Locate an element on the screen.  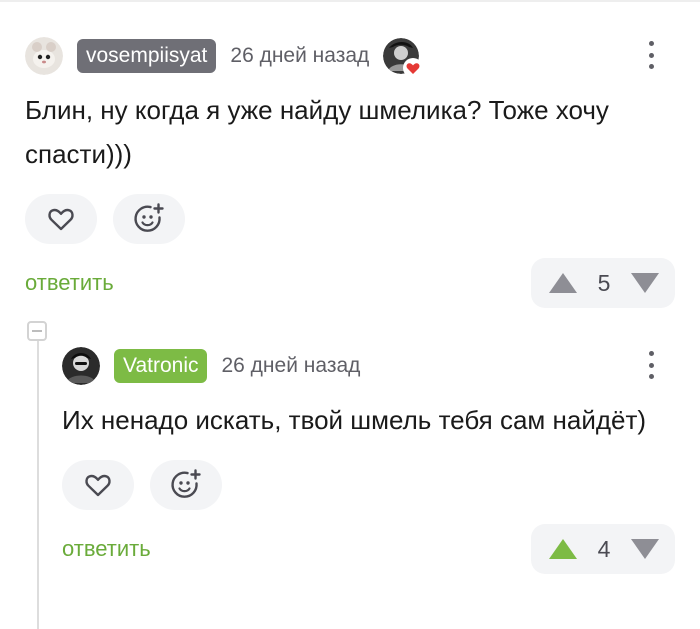
vote-score: 4 is located at coordinates (604, 548).